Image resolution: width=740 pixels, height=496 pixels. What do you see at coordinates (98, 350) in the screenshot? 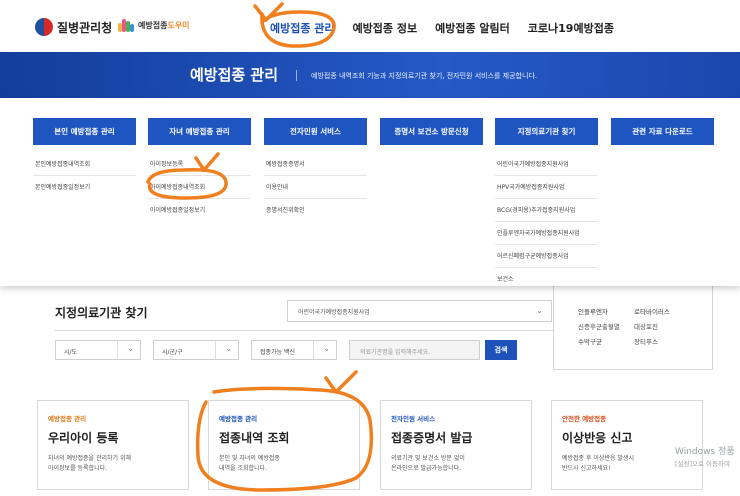
I see `sido-select: 시/도 ⌄` at bounding box center [98, 350].